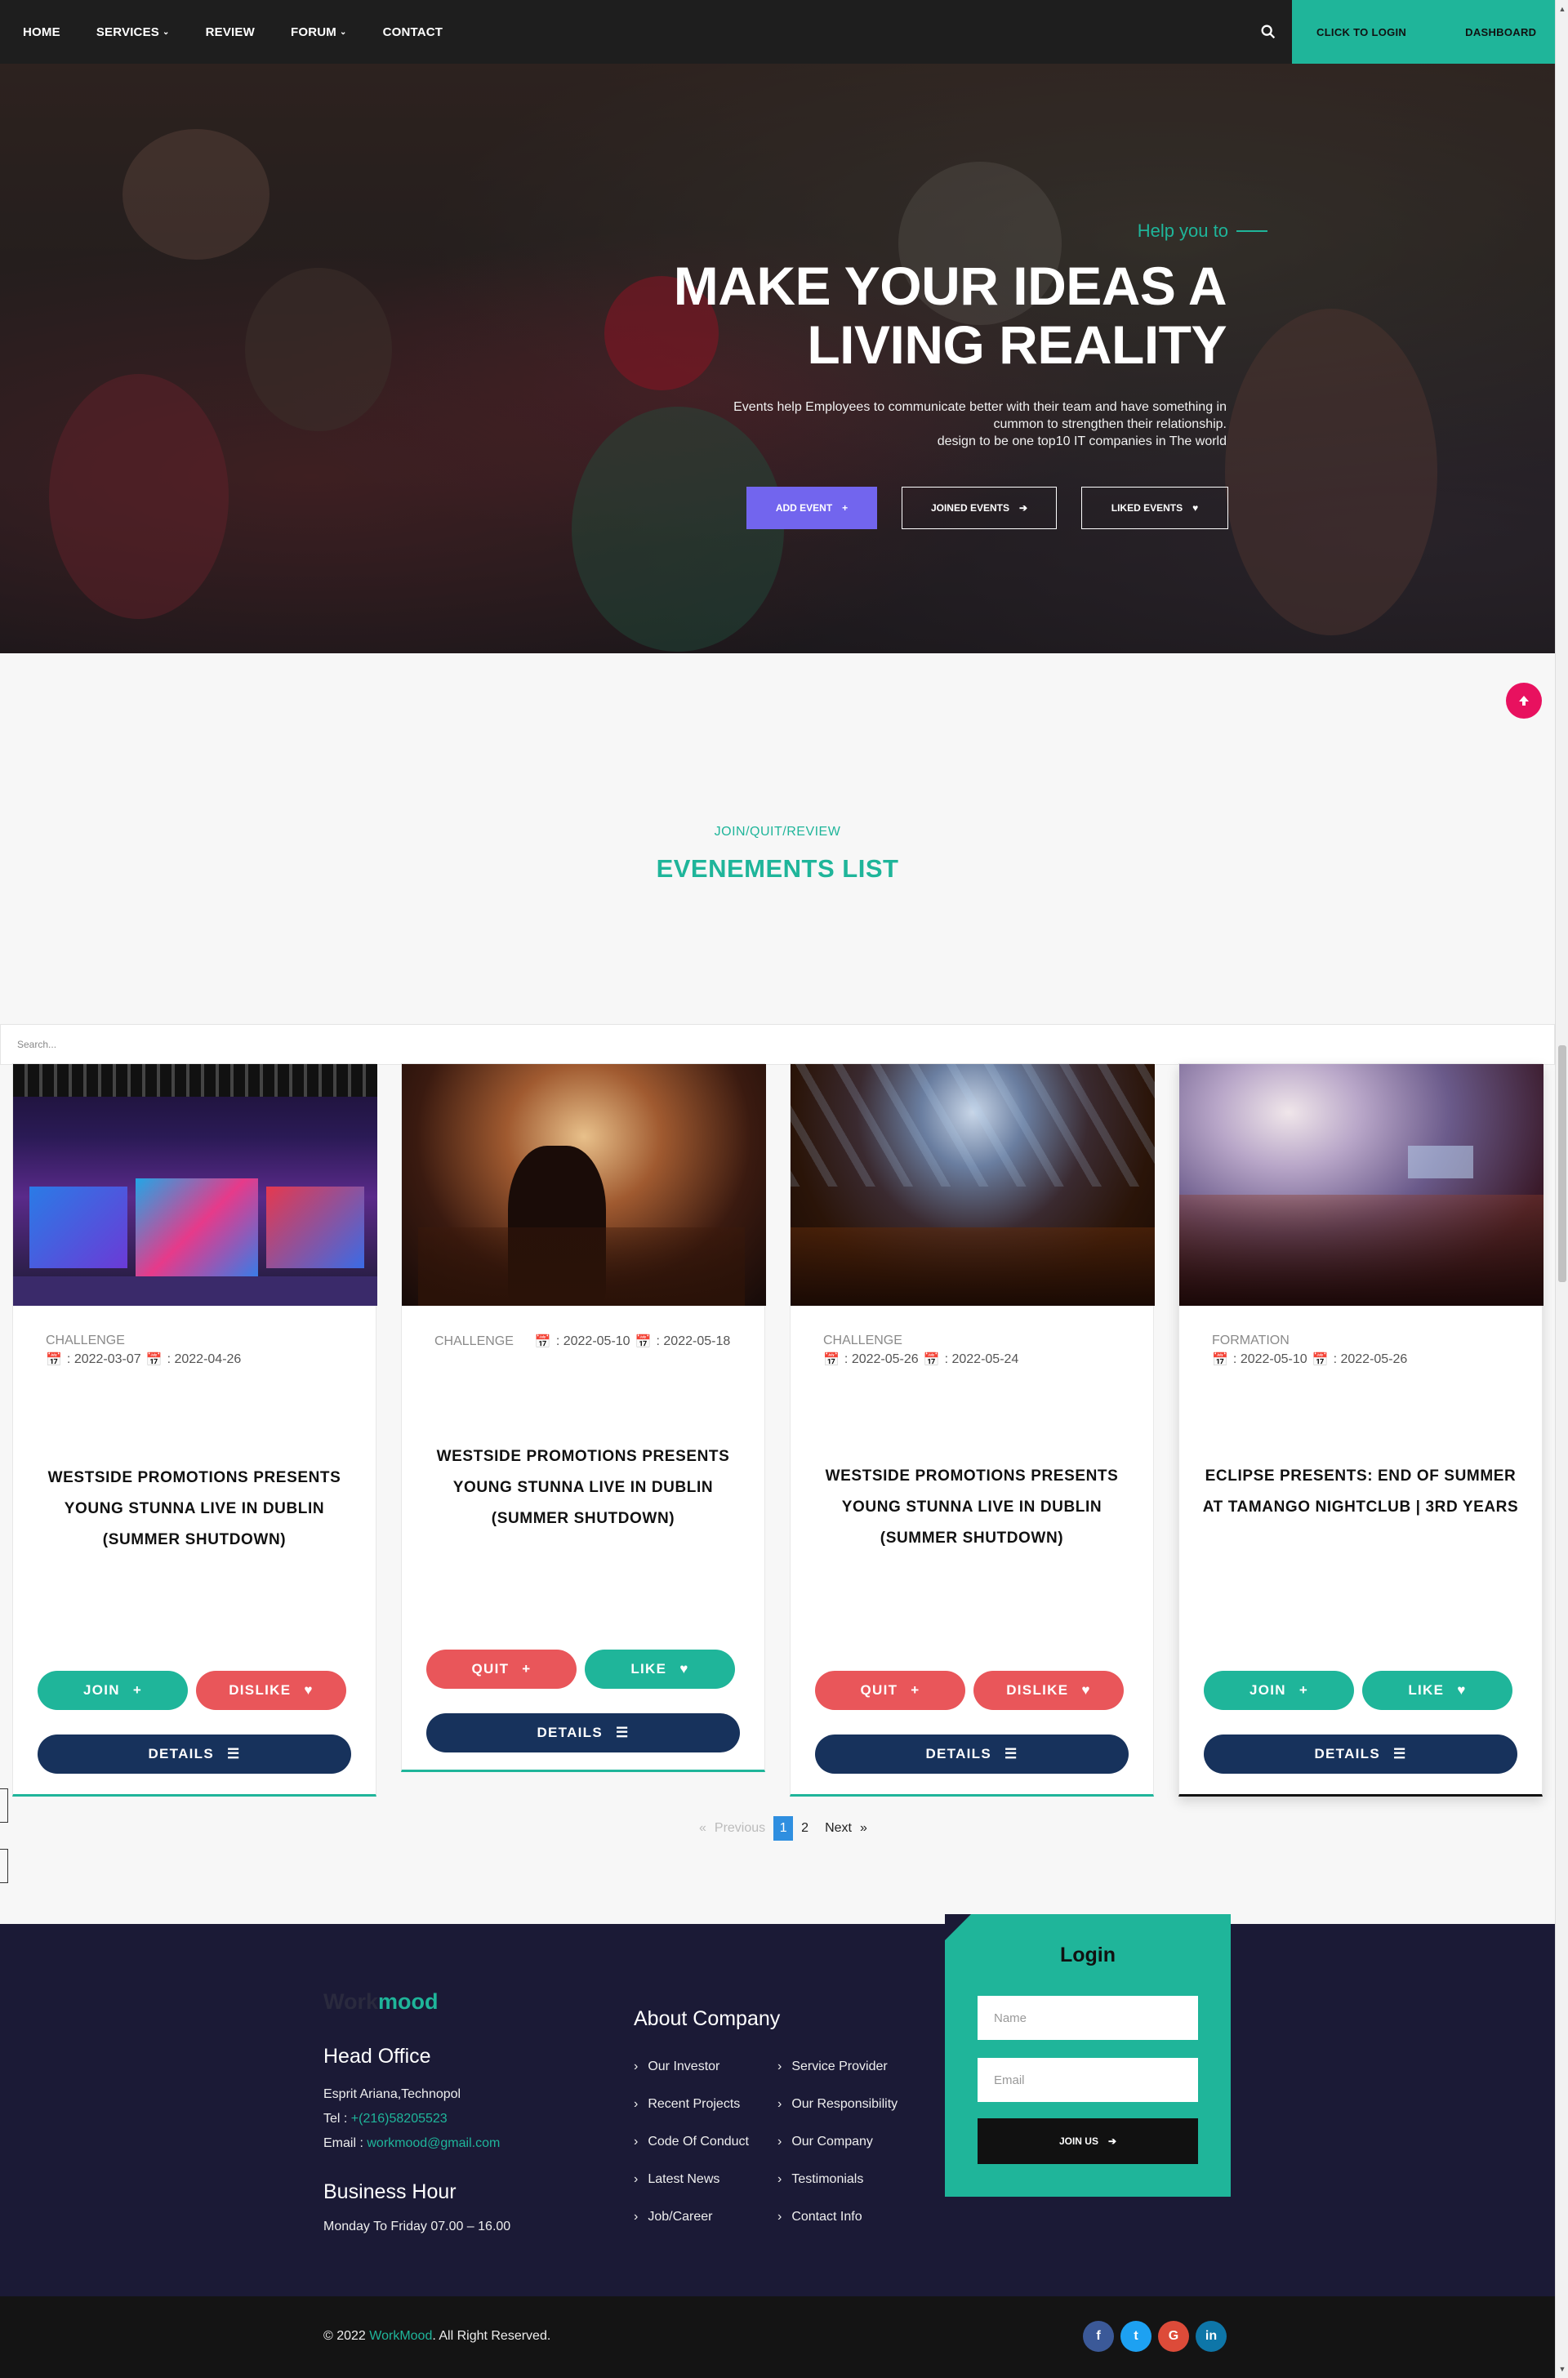 Image resolution: width=1568 pixels, height=2378 pixels. Describe the element at coordinates (230, 32) in the screenshot. I see `nav-review: REVIEW` at that location.